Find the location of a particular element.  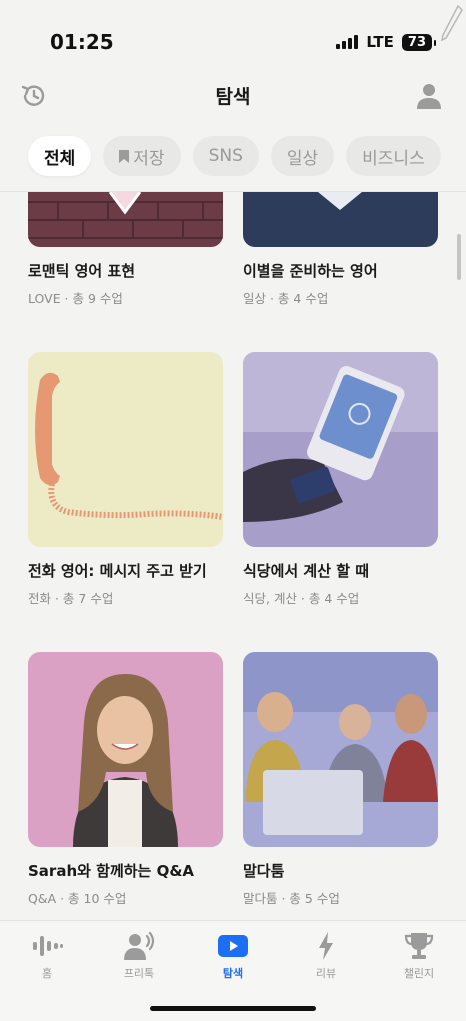

argument-image is located at coordinates (340, 749).